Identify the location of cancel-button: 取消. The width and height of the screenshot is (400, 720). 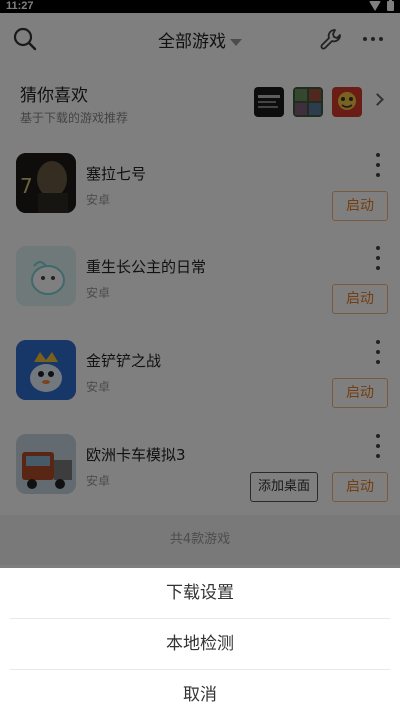
(200, 695).